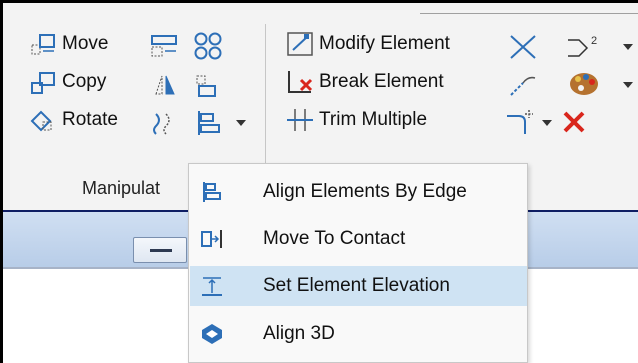  I want to click on trim-multiple-icon, so click(300, 120).